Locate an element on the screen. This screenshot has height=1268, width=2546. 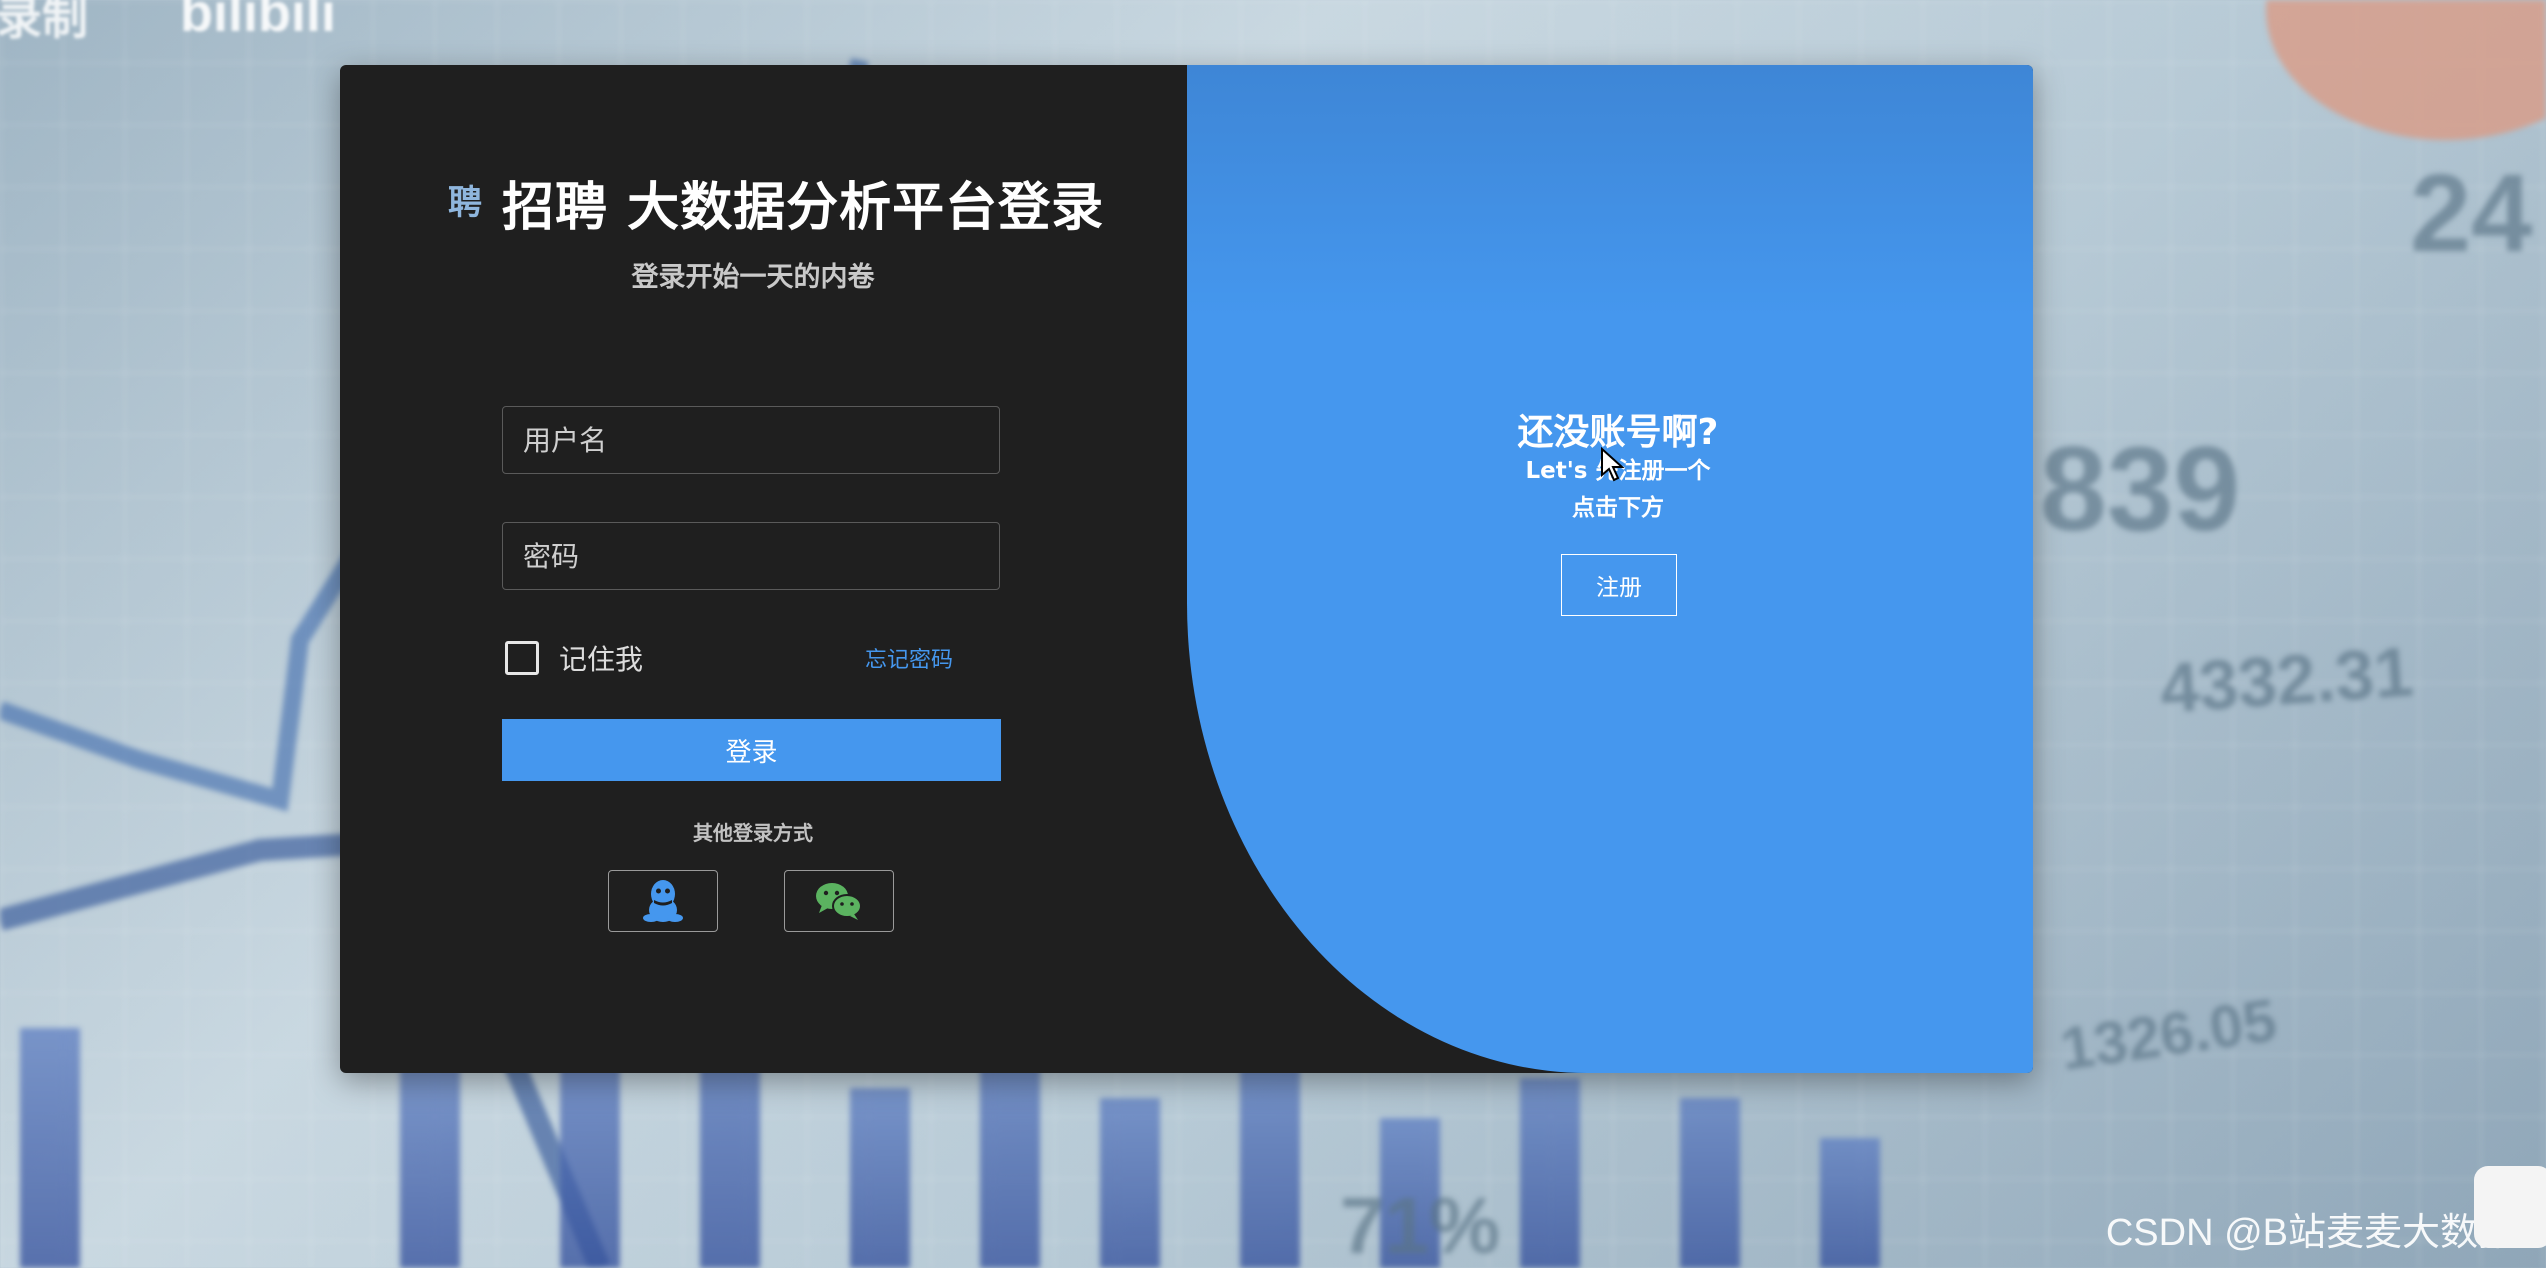
remember-me: 记住我 is located at coordinates (574, 658).